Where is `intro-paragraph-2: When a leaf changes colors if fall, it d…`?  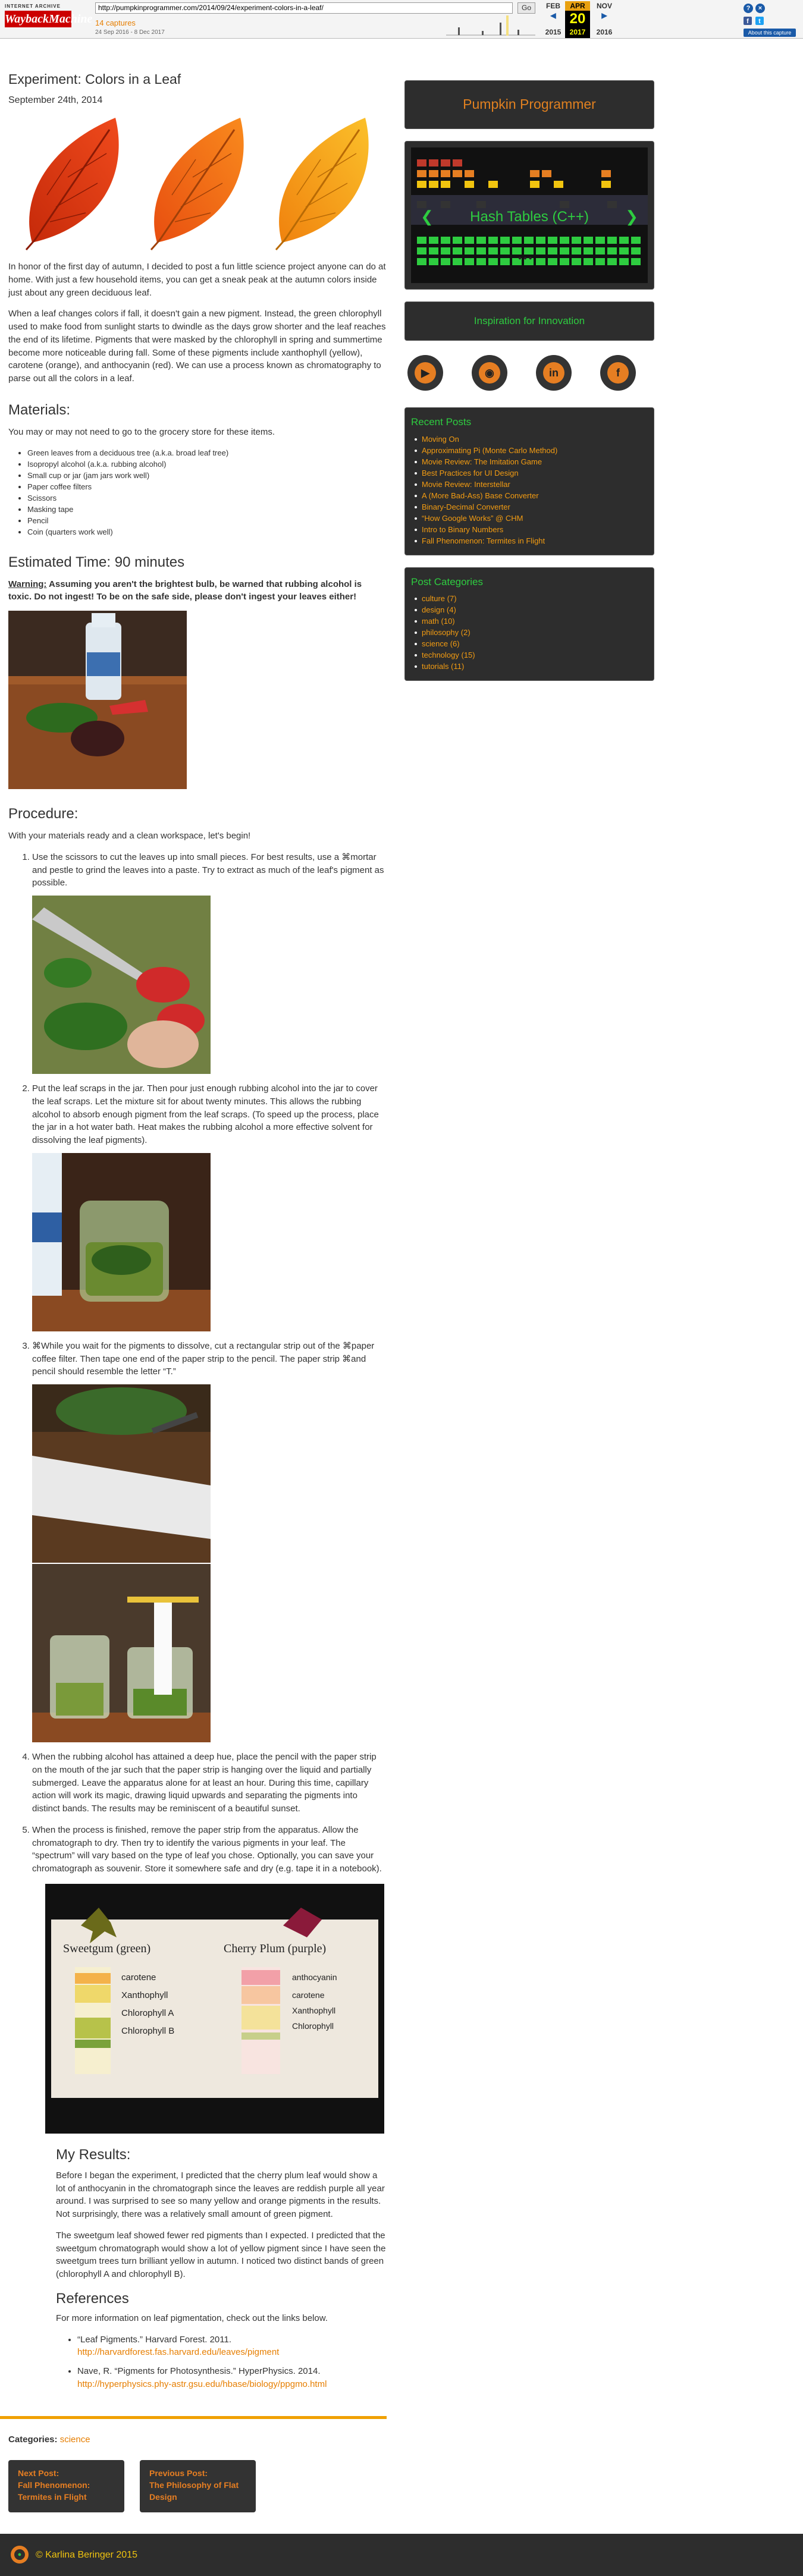 intro-paragraph-2: When a leaf changes colors if fall, it d… is located at coordinates (197, 346).